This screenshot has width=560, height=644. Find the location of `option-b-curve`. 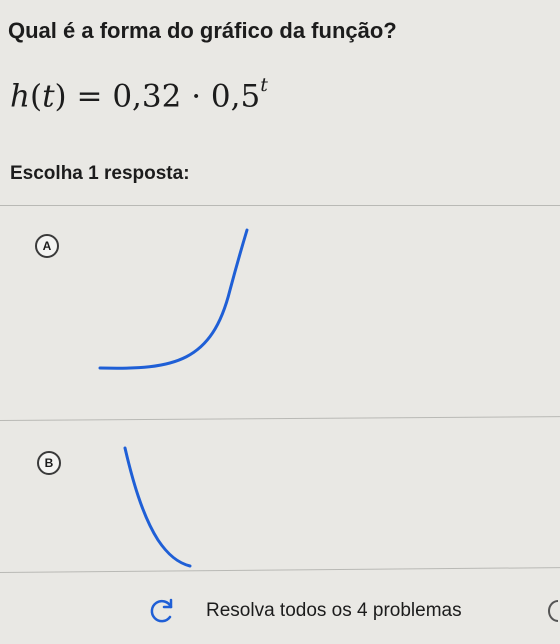

option-b-curve is located at coordinates (157, 507).